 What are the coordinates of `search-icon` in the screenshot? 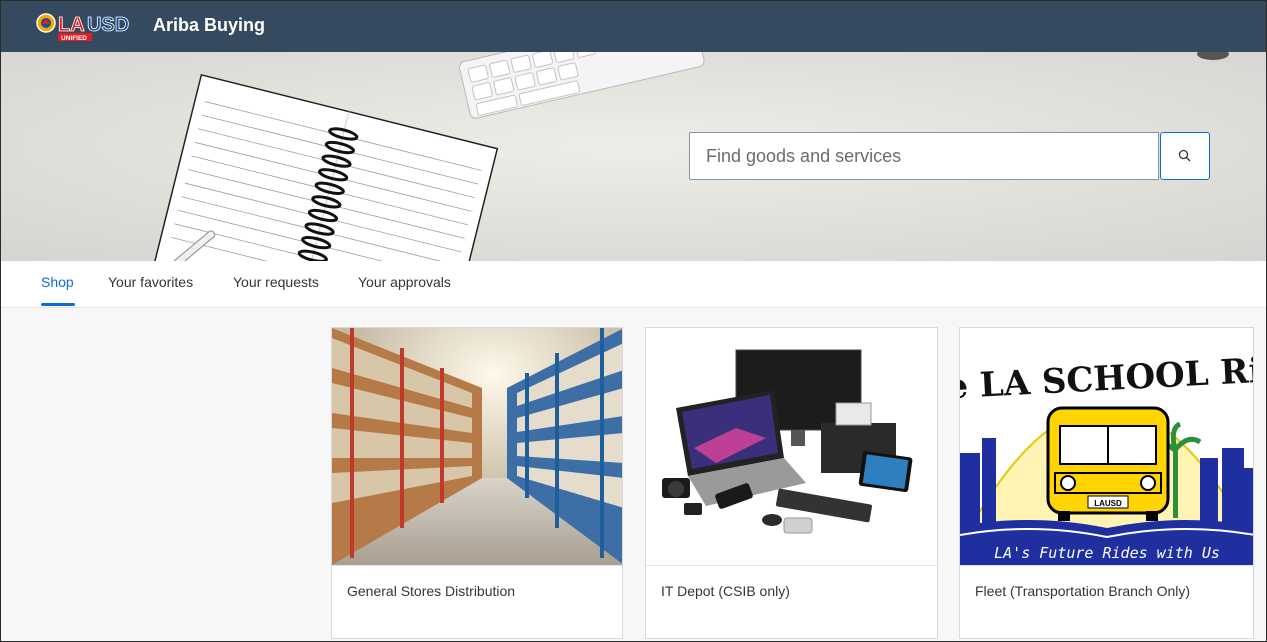 It's located at (1184, 155).